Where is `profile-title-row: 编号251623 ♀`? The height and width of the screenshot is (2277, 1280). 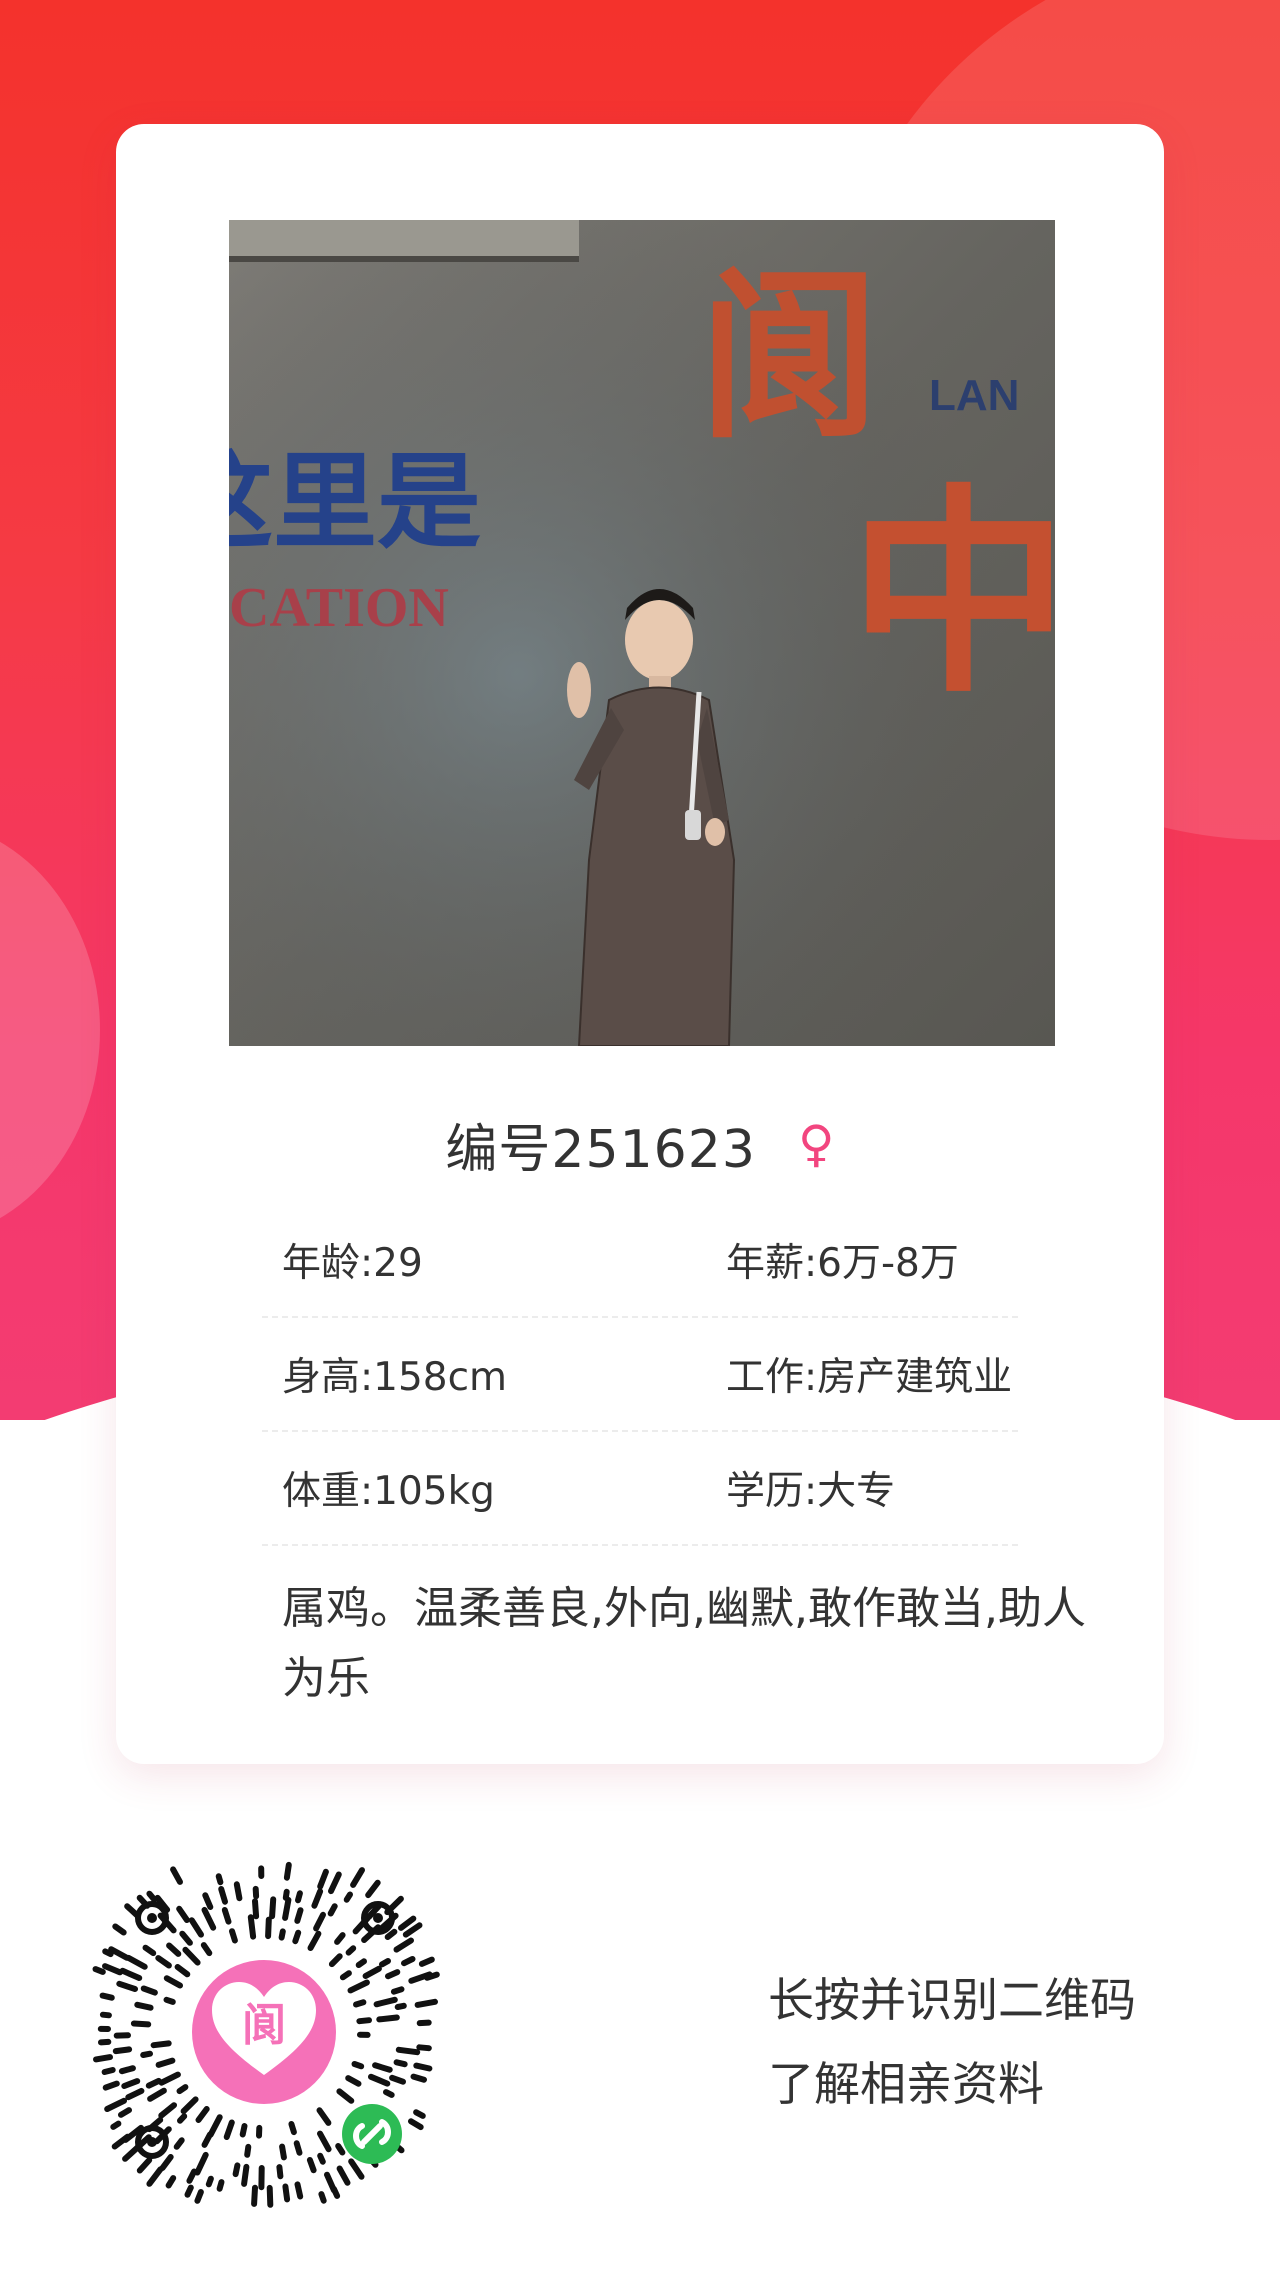 profile-title-row: 编号251623 ♀ is located at coordinates (640, 1144).